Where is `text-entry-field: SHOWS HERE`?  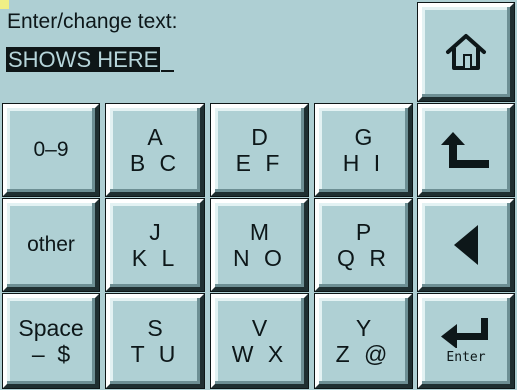
text-entry-field: SHOWS HERE is located at coordinates (90, 59).